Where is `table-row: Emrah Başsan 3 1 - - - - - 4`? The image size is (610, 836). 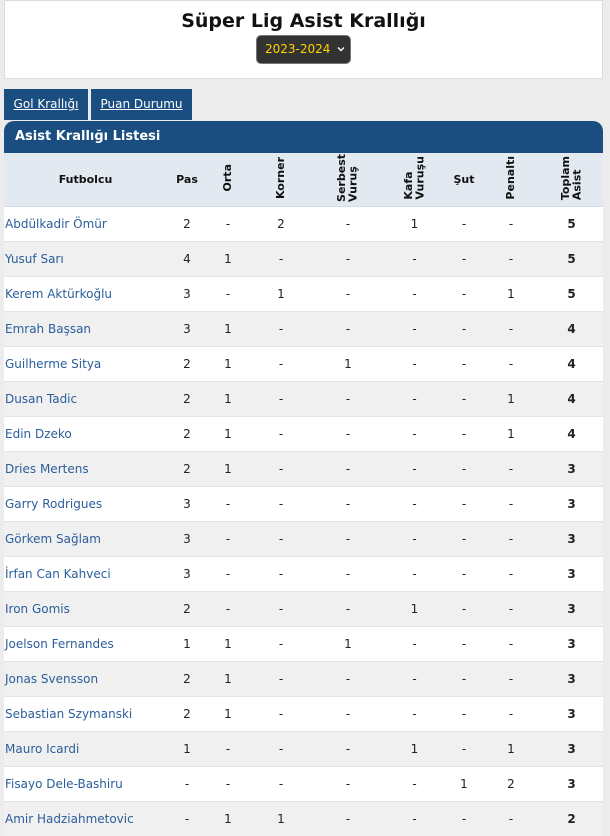 table-row: Emrah Başsan 3 1 - - - - - 4 is located at coordinates (303, 329).